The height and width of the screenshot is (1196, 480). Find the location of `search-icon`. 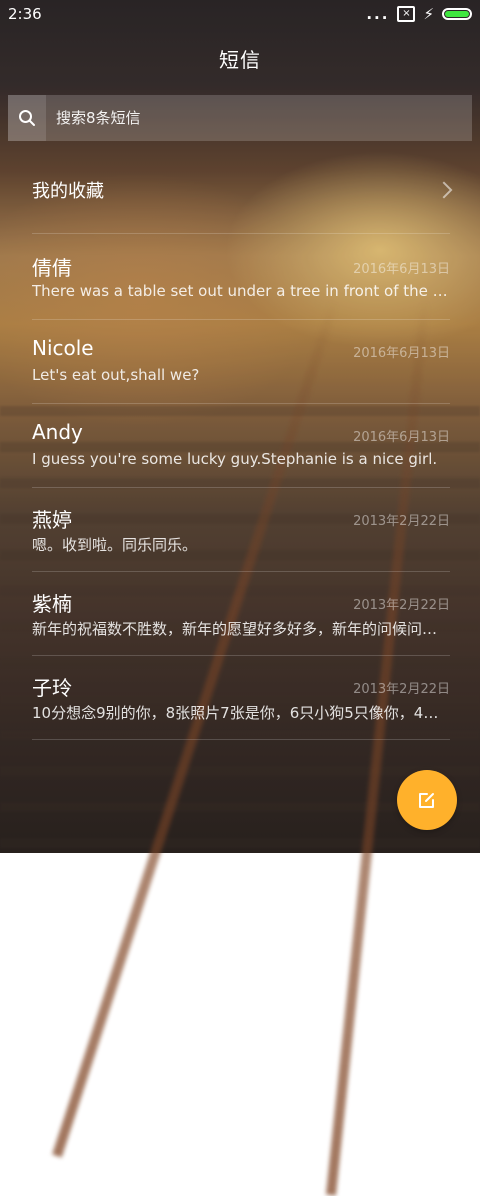

search-icon is located at coordinates (27, 118).